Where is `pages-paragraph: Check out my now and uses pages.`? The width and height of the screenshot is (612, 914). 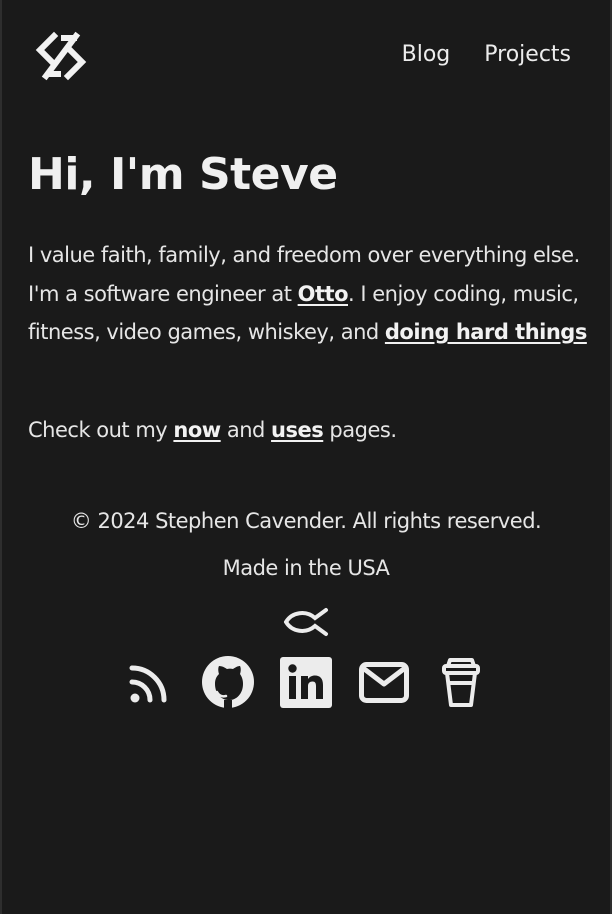 pages-paragraph: Check out my now and uses pages. is located at coordinates (212, 430).